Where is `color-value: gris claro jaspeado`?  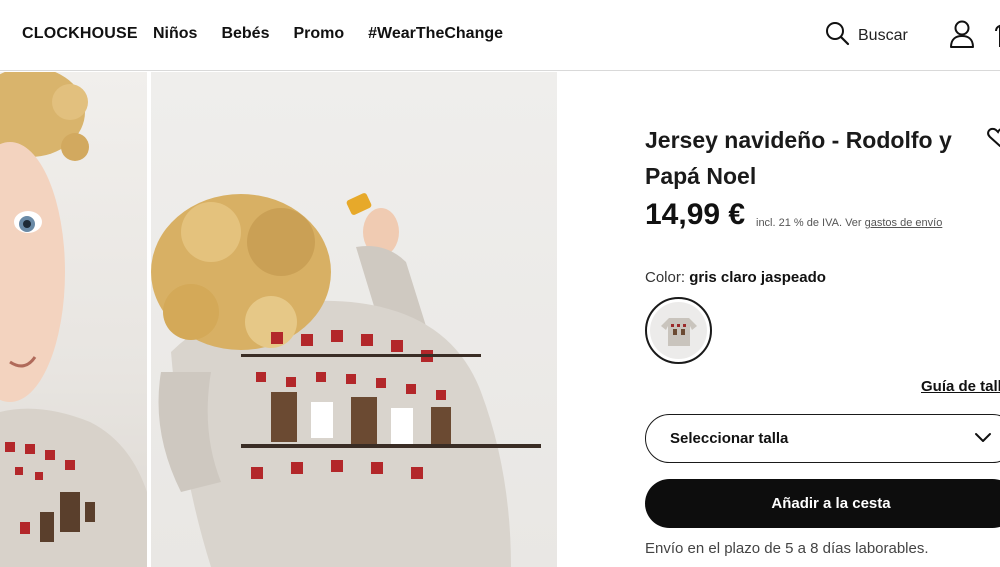 color-value: gris claro jaspeado is located at coordinates (757, 277).